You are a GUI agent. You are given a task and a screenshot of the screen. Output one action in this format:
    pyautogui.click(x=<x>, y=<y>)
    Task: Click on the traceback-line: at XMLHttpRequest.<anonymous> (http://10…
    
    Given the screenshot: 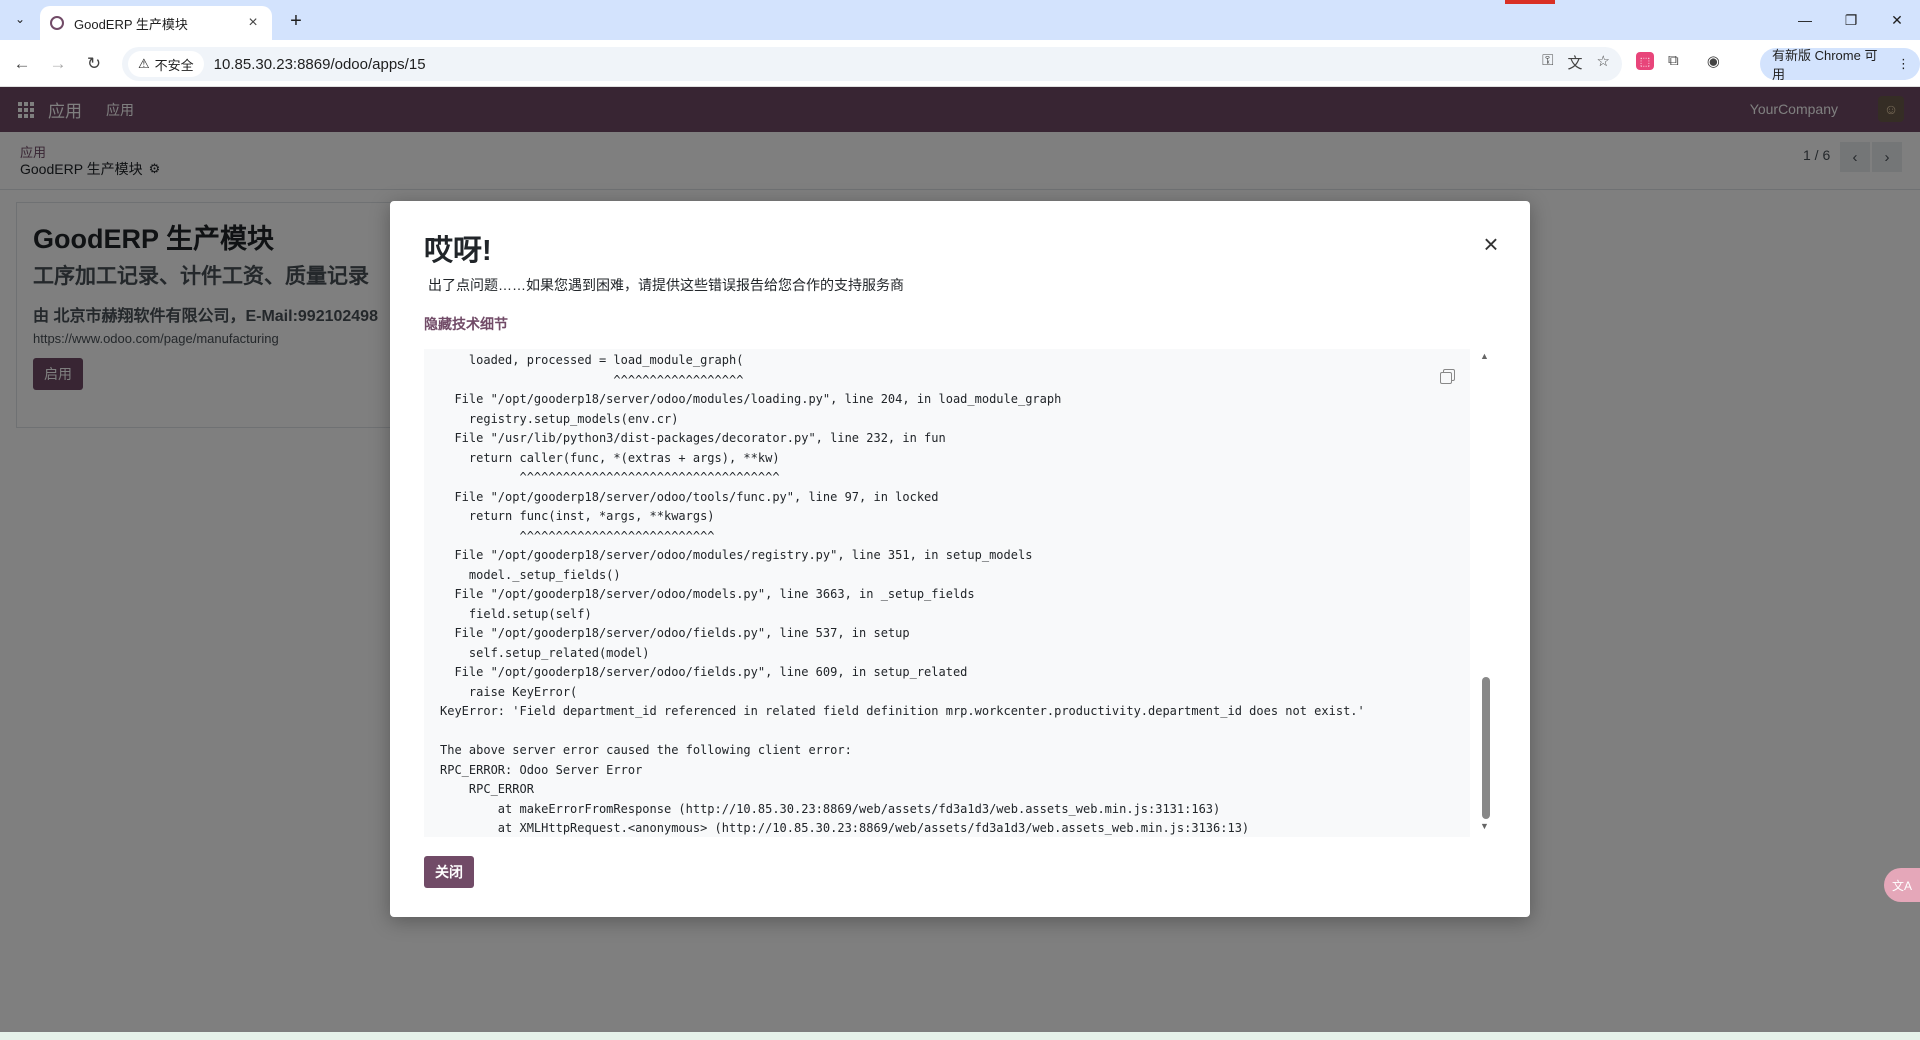 What is the action you would take?
    pyautogui.click(x=873, y=828)
    